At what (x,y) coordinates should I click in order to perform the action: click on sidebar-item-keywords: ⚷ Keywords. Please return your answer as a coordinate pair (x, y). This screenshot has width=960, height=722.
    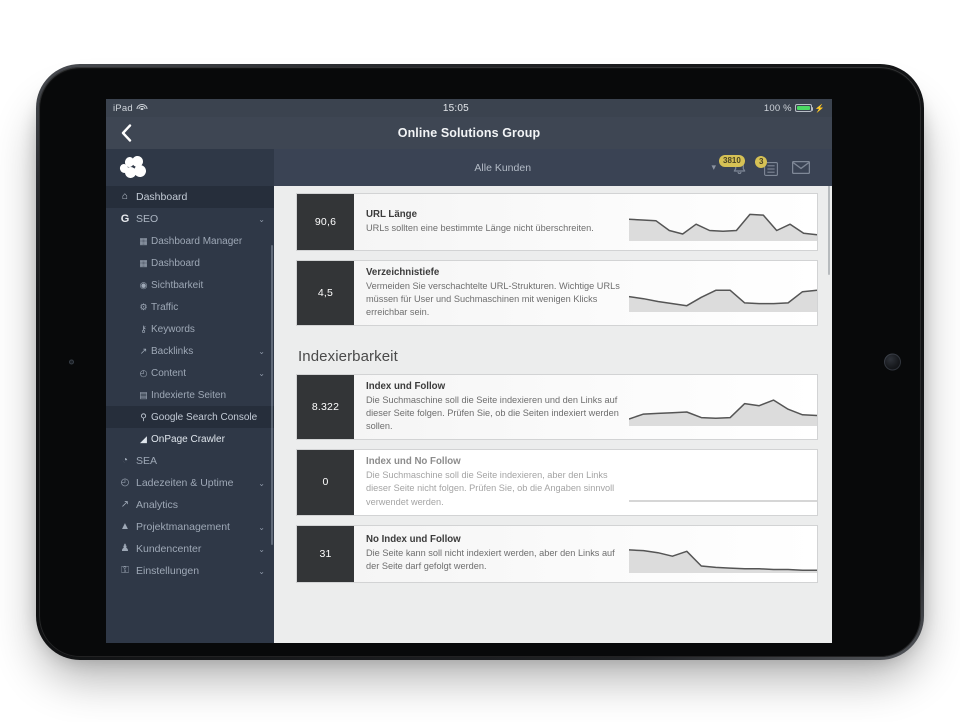
    Looking at the image, I should click on (190, 329).